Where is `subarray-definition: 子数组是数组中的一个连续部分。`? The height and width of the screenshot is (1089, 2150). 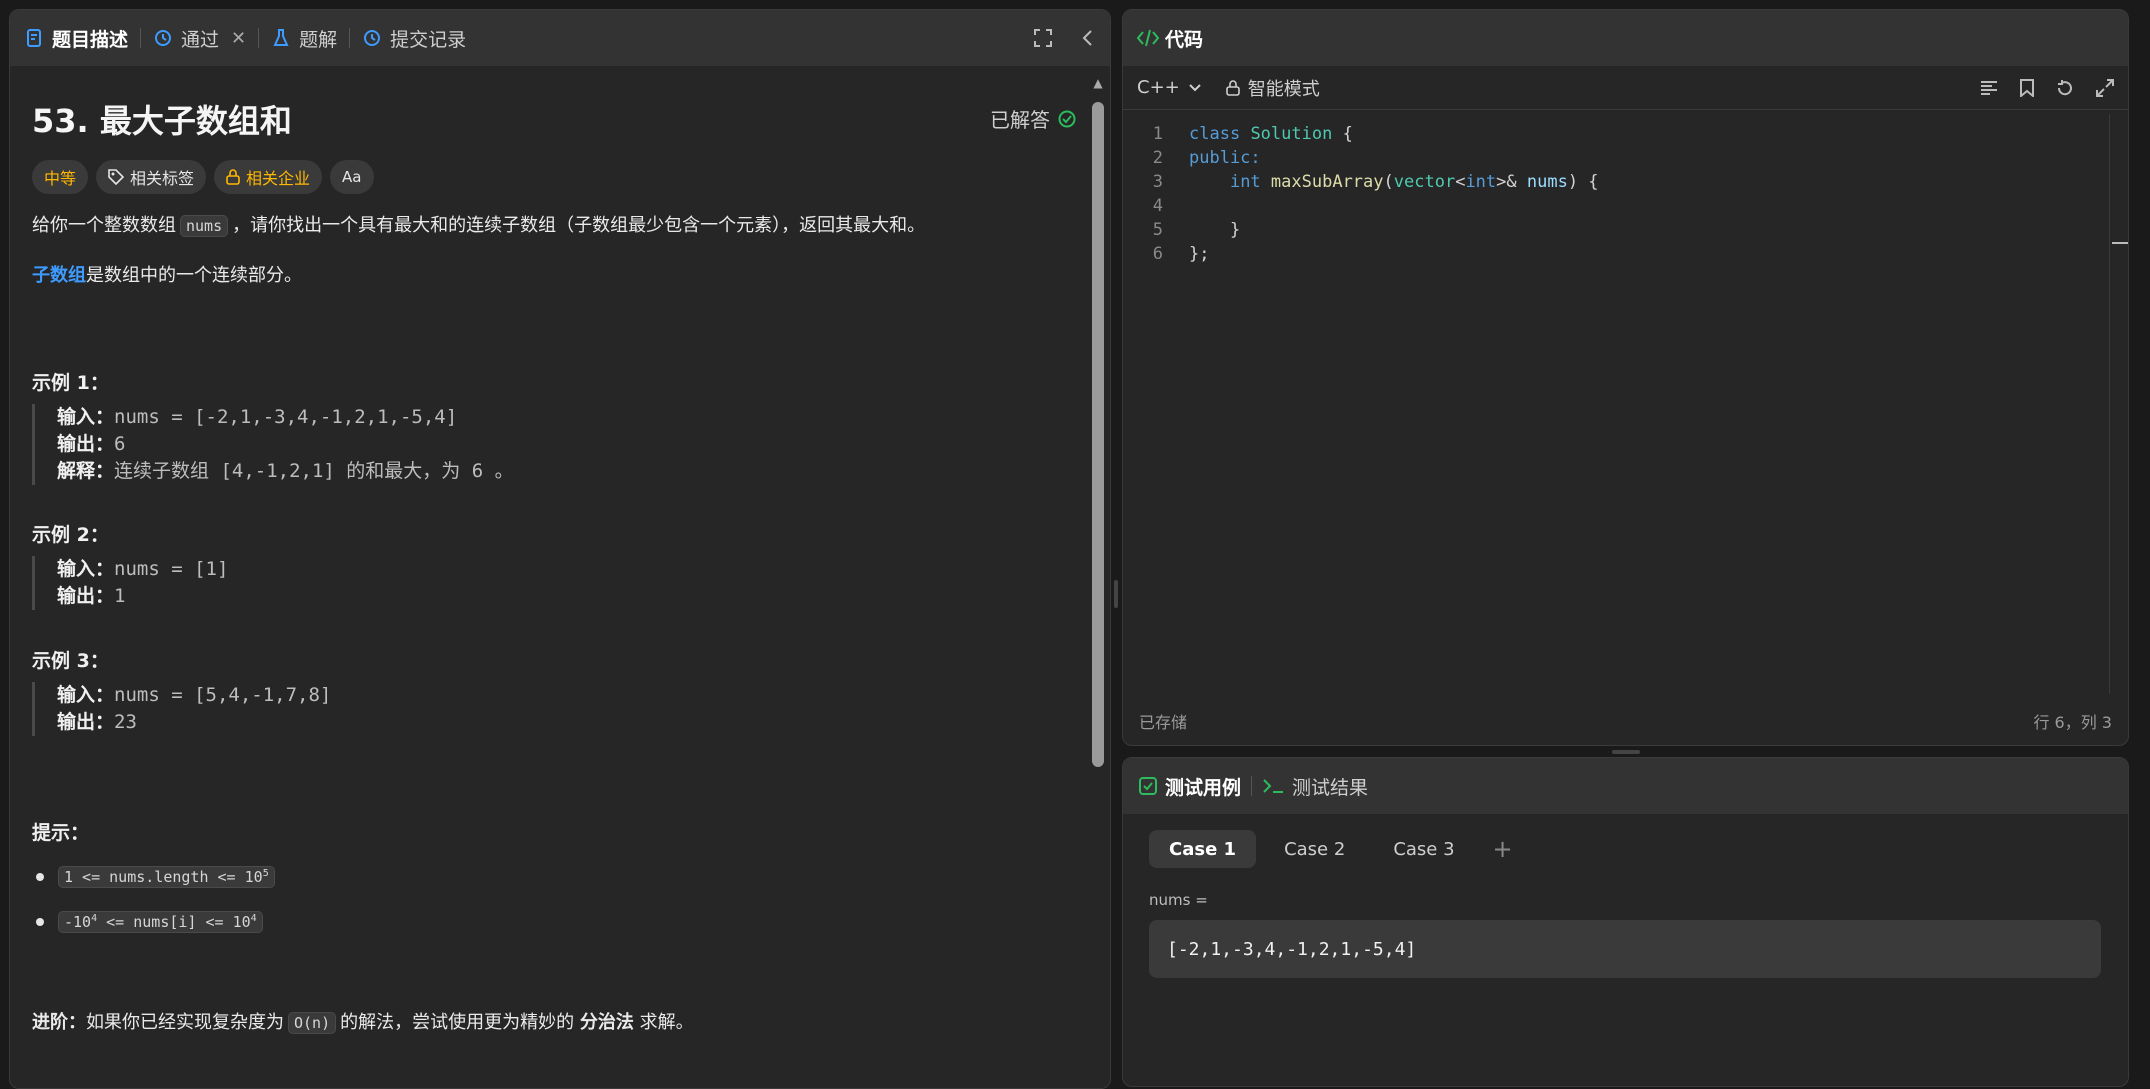
subarray-definition: 子数组是数组中的一个连续部分。 is located at coordinates (167, 274).